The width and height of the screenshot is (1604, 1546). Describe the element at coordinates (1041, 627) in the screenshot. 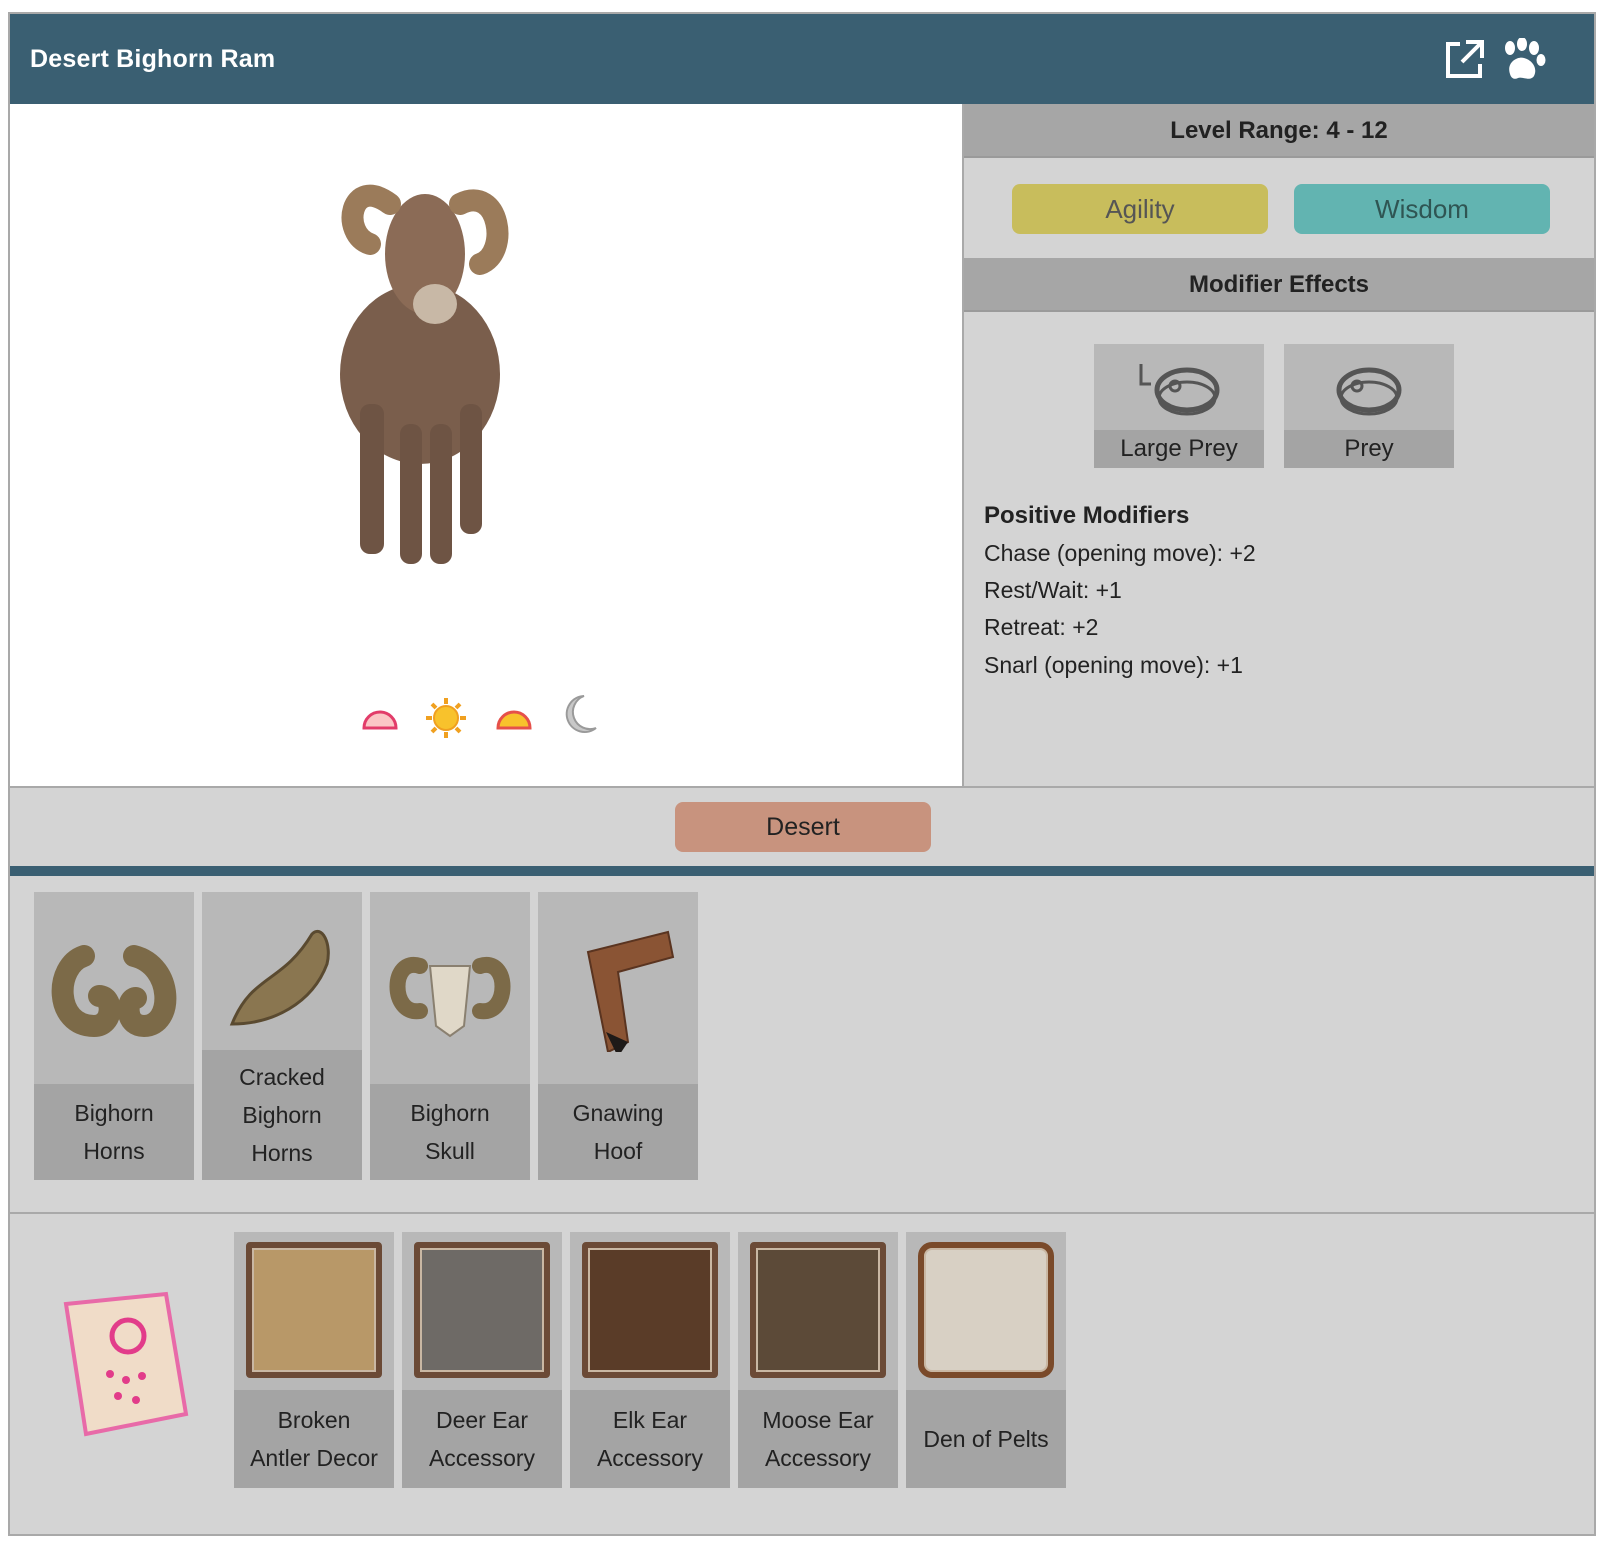

I see `modifier-line: Retreat: +2` at that location.